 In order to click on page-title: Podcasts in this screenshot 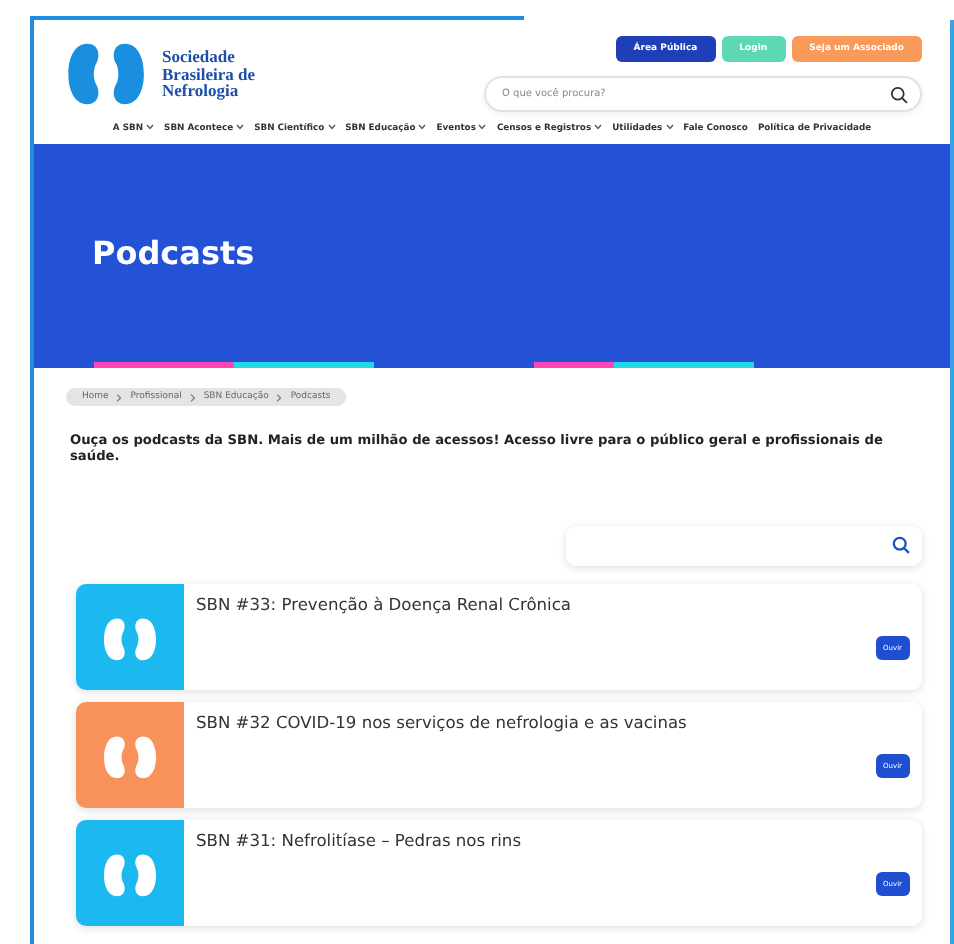, I will do `click(174, 253)`.